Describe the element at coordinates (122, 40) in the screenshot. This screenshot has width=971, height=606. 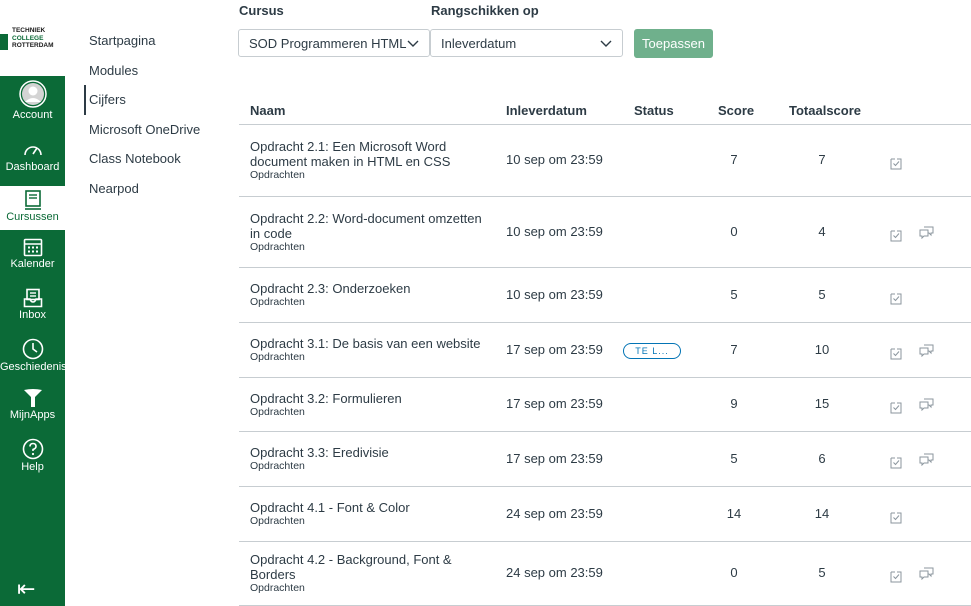
I see `course-nav-home: Startpagina` at that location.